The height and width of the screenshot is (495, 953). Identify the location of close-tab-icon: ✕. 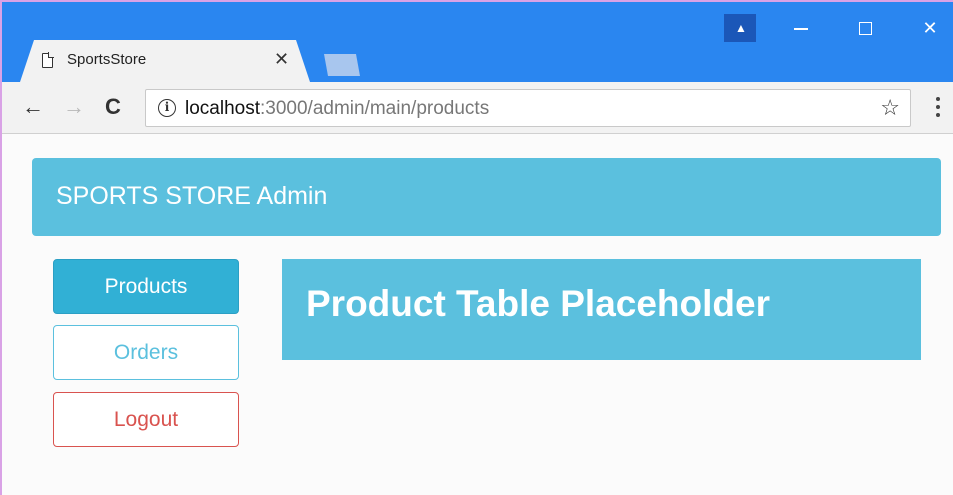
(281, 59).